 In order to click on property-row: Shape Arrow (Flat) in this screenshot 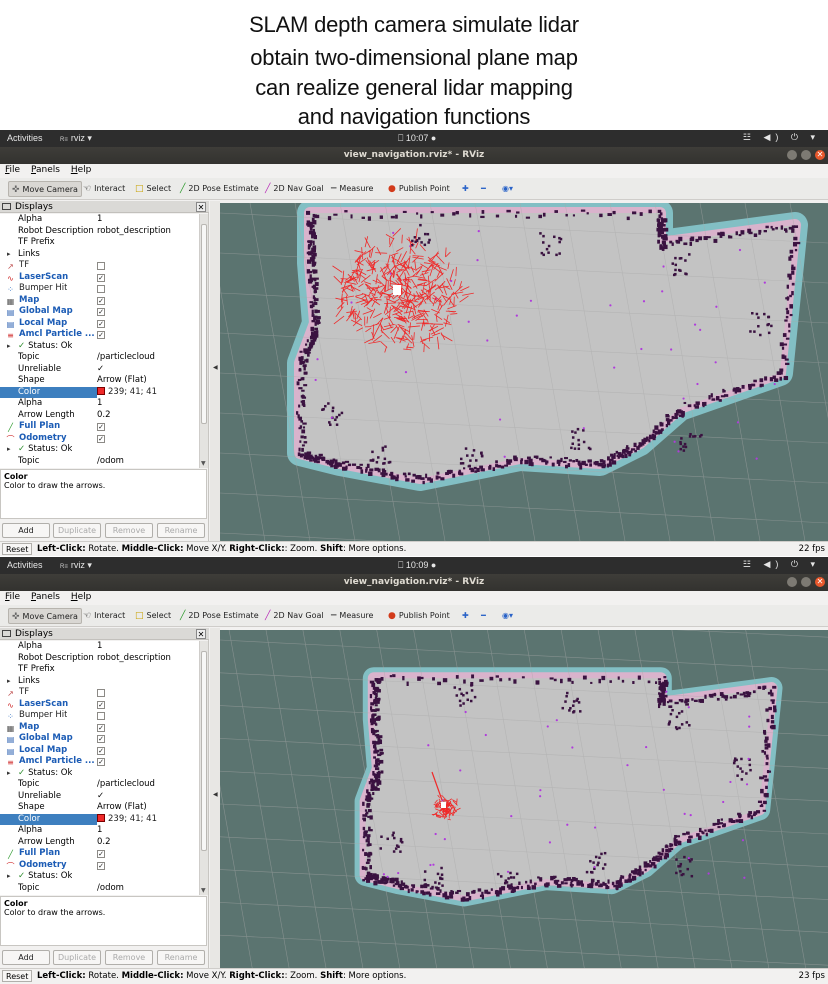, I will do `click(99, 808)`.